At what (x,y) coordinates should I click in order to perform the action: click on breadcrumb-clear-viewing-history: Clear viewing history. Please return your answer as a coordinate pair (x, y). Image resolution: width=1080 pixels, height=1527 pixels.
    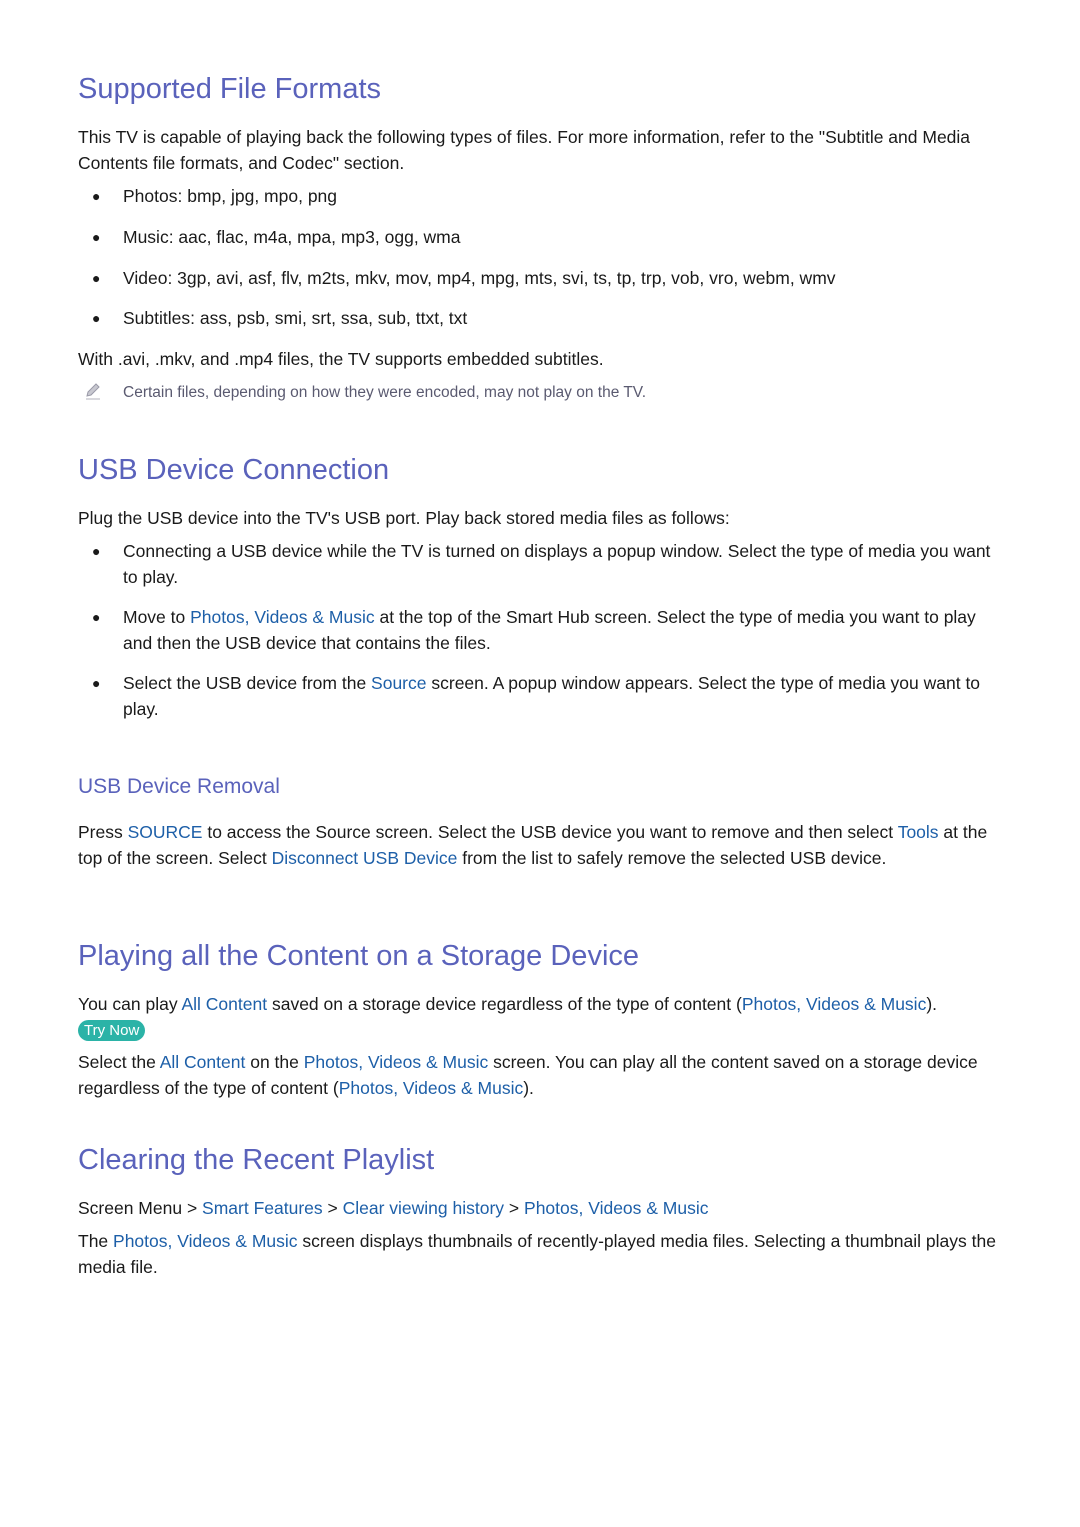
    Looking at the image, I should click on (423, 1208).